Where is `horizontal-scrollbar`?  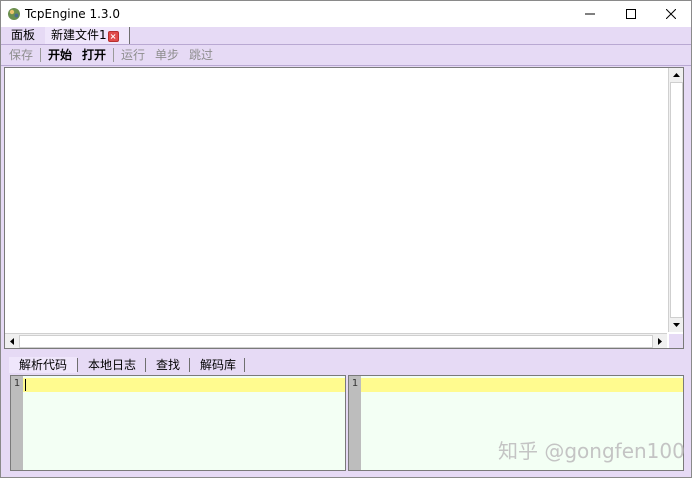 horizontal-scrollbar is located at coordinates (336, 340).